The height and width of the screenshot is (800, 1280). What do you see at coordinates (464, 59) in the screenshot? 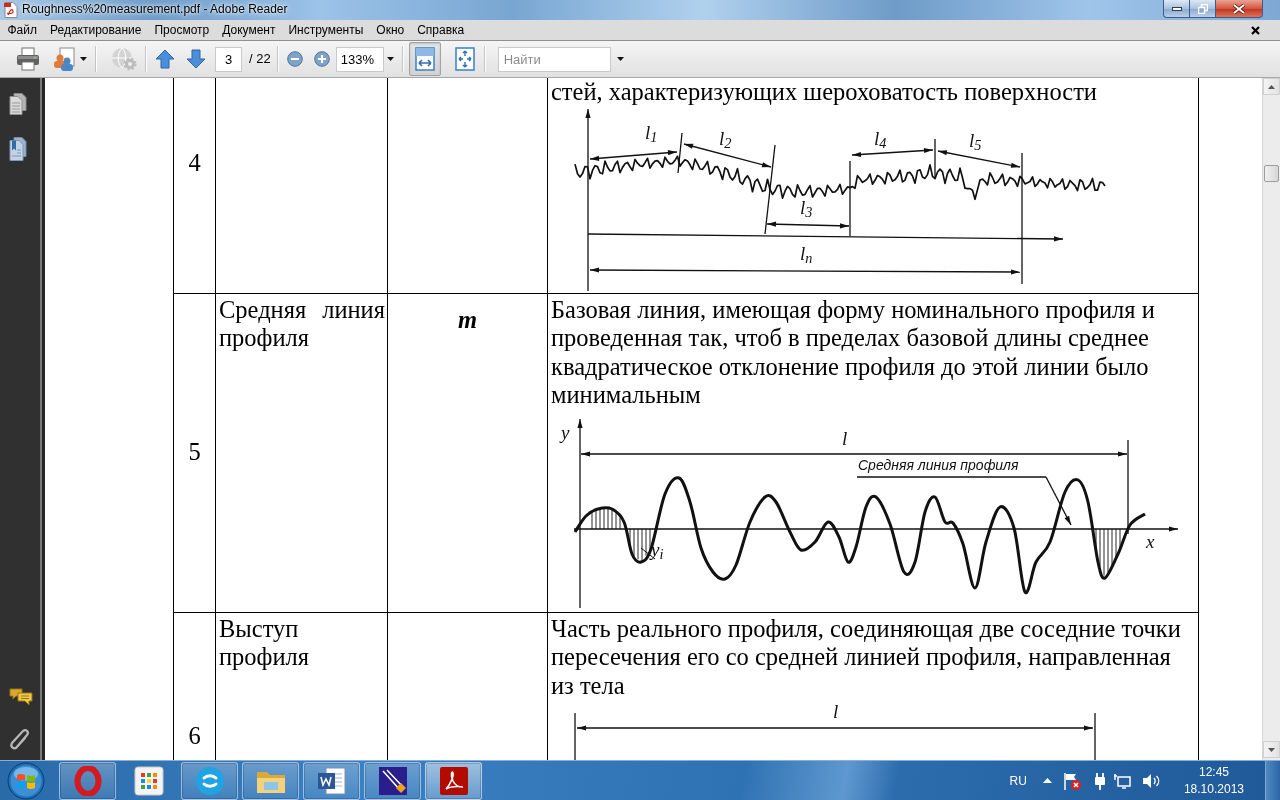
I see `fit-page-icon` at bounding box center [464, 59].